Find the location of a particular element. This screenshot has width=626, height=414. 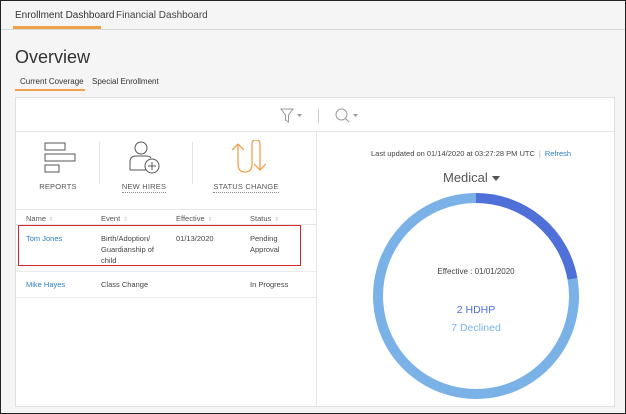

page-title: Overview is located at coordinates (53, 57).